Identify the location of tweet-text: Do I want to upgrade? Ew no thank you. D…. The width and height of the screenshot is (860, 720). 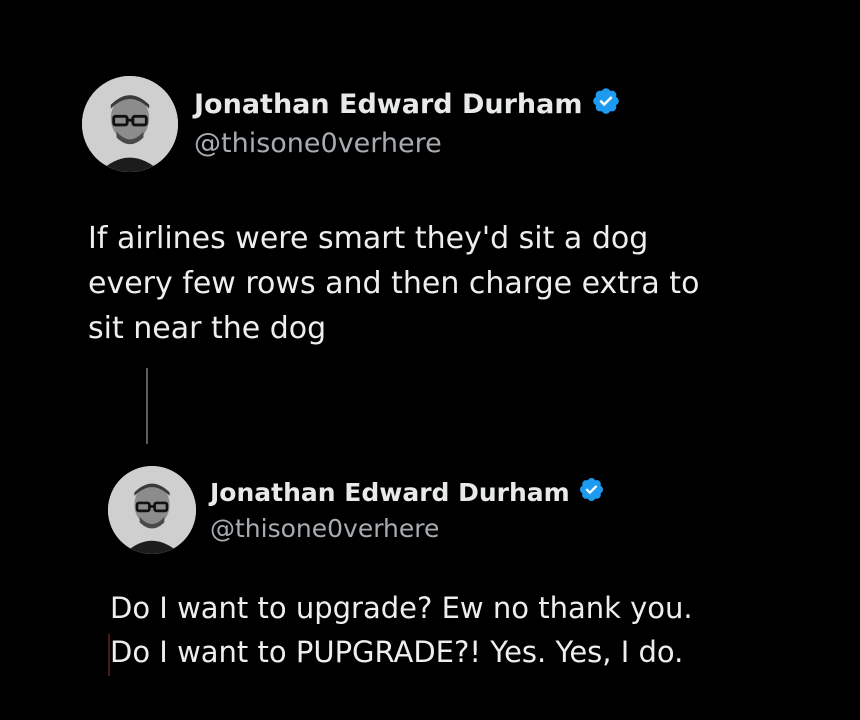
(401, 630).